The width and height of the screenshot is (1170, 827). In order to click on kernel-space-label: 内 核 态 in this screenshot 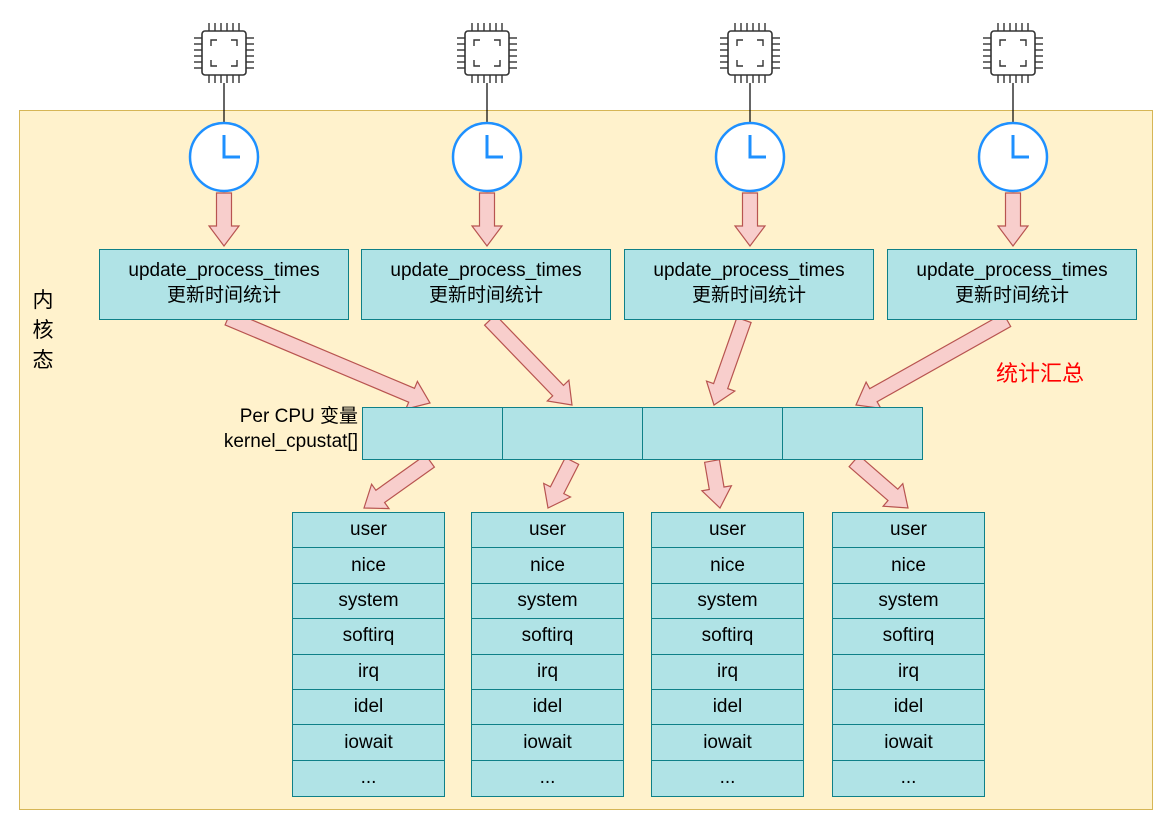, I will do `click(43, 330)`.